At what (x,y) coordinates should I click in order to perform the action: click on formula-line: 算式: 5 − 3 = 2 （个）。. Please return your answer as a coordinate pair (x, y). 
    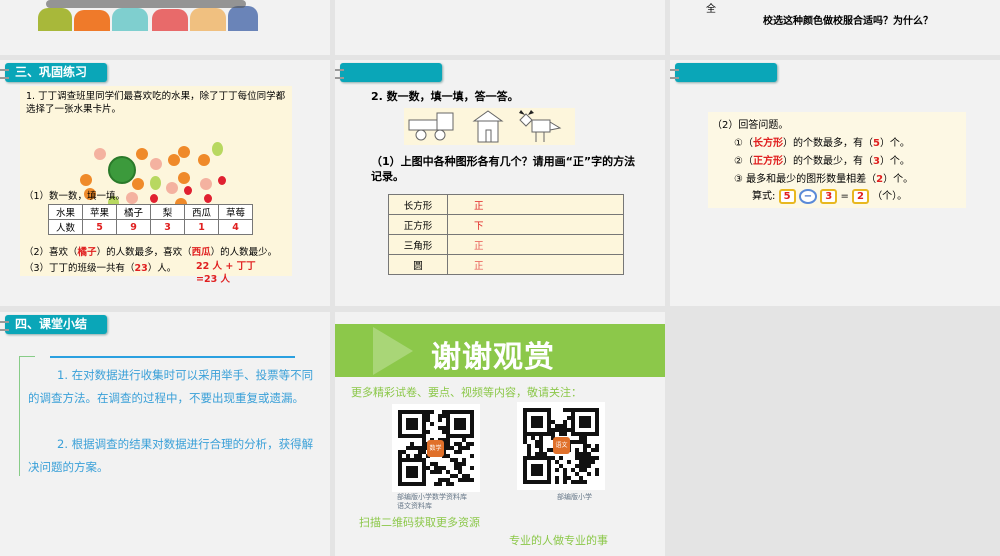
    Looking at the image, I should click on (829, 195).